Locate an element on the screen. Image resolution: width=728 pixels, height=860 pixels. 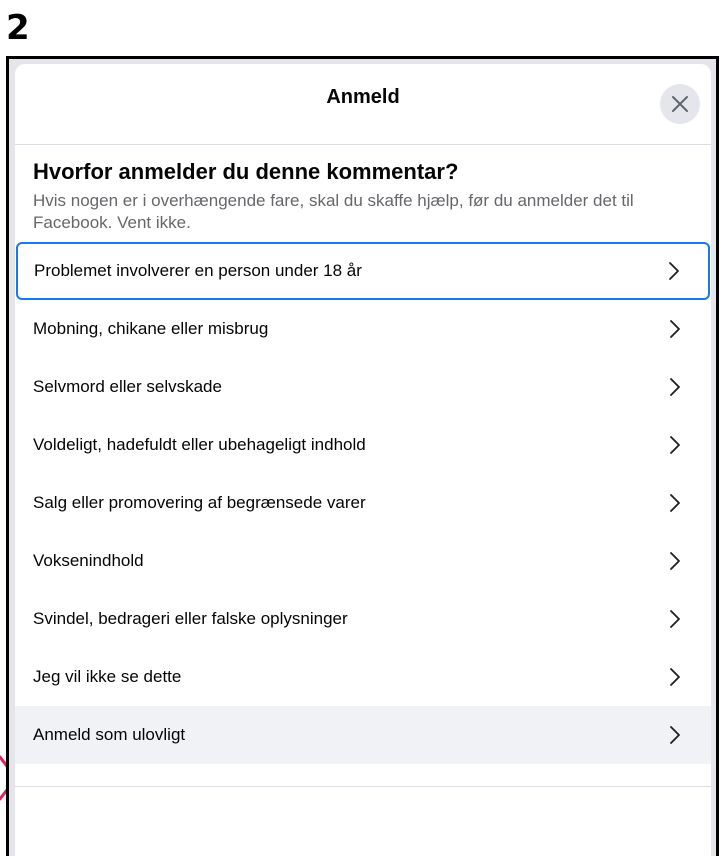
option-label: Anmeld som ulovligt is located at coordinates (109, 734).